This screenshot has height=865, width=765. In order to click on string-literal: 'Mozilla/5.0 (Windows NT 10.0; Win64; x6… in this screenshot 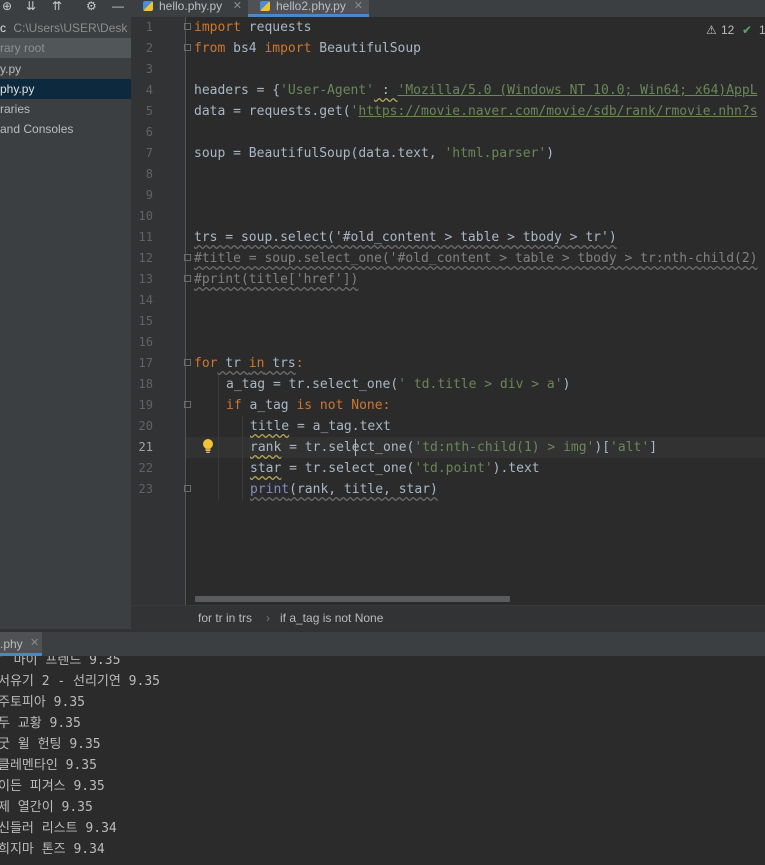, I will do `click(577, 90)`.